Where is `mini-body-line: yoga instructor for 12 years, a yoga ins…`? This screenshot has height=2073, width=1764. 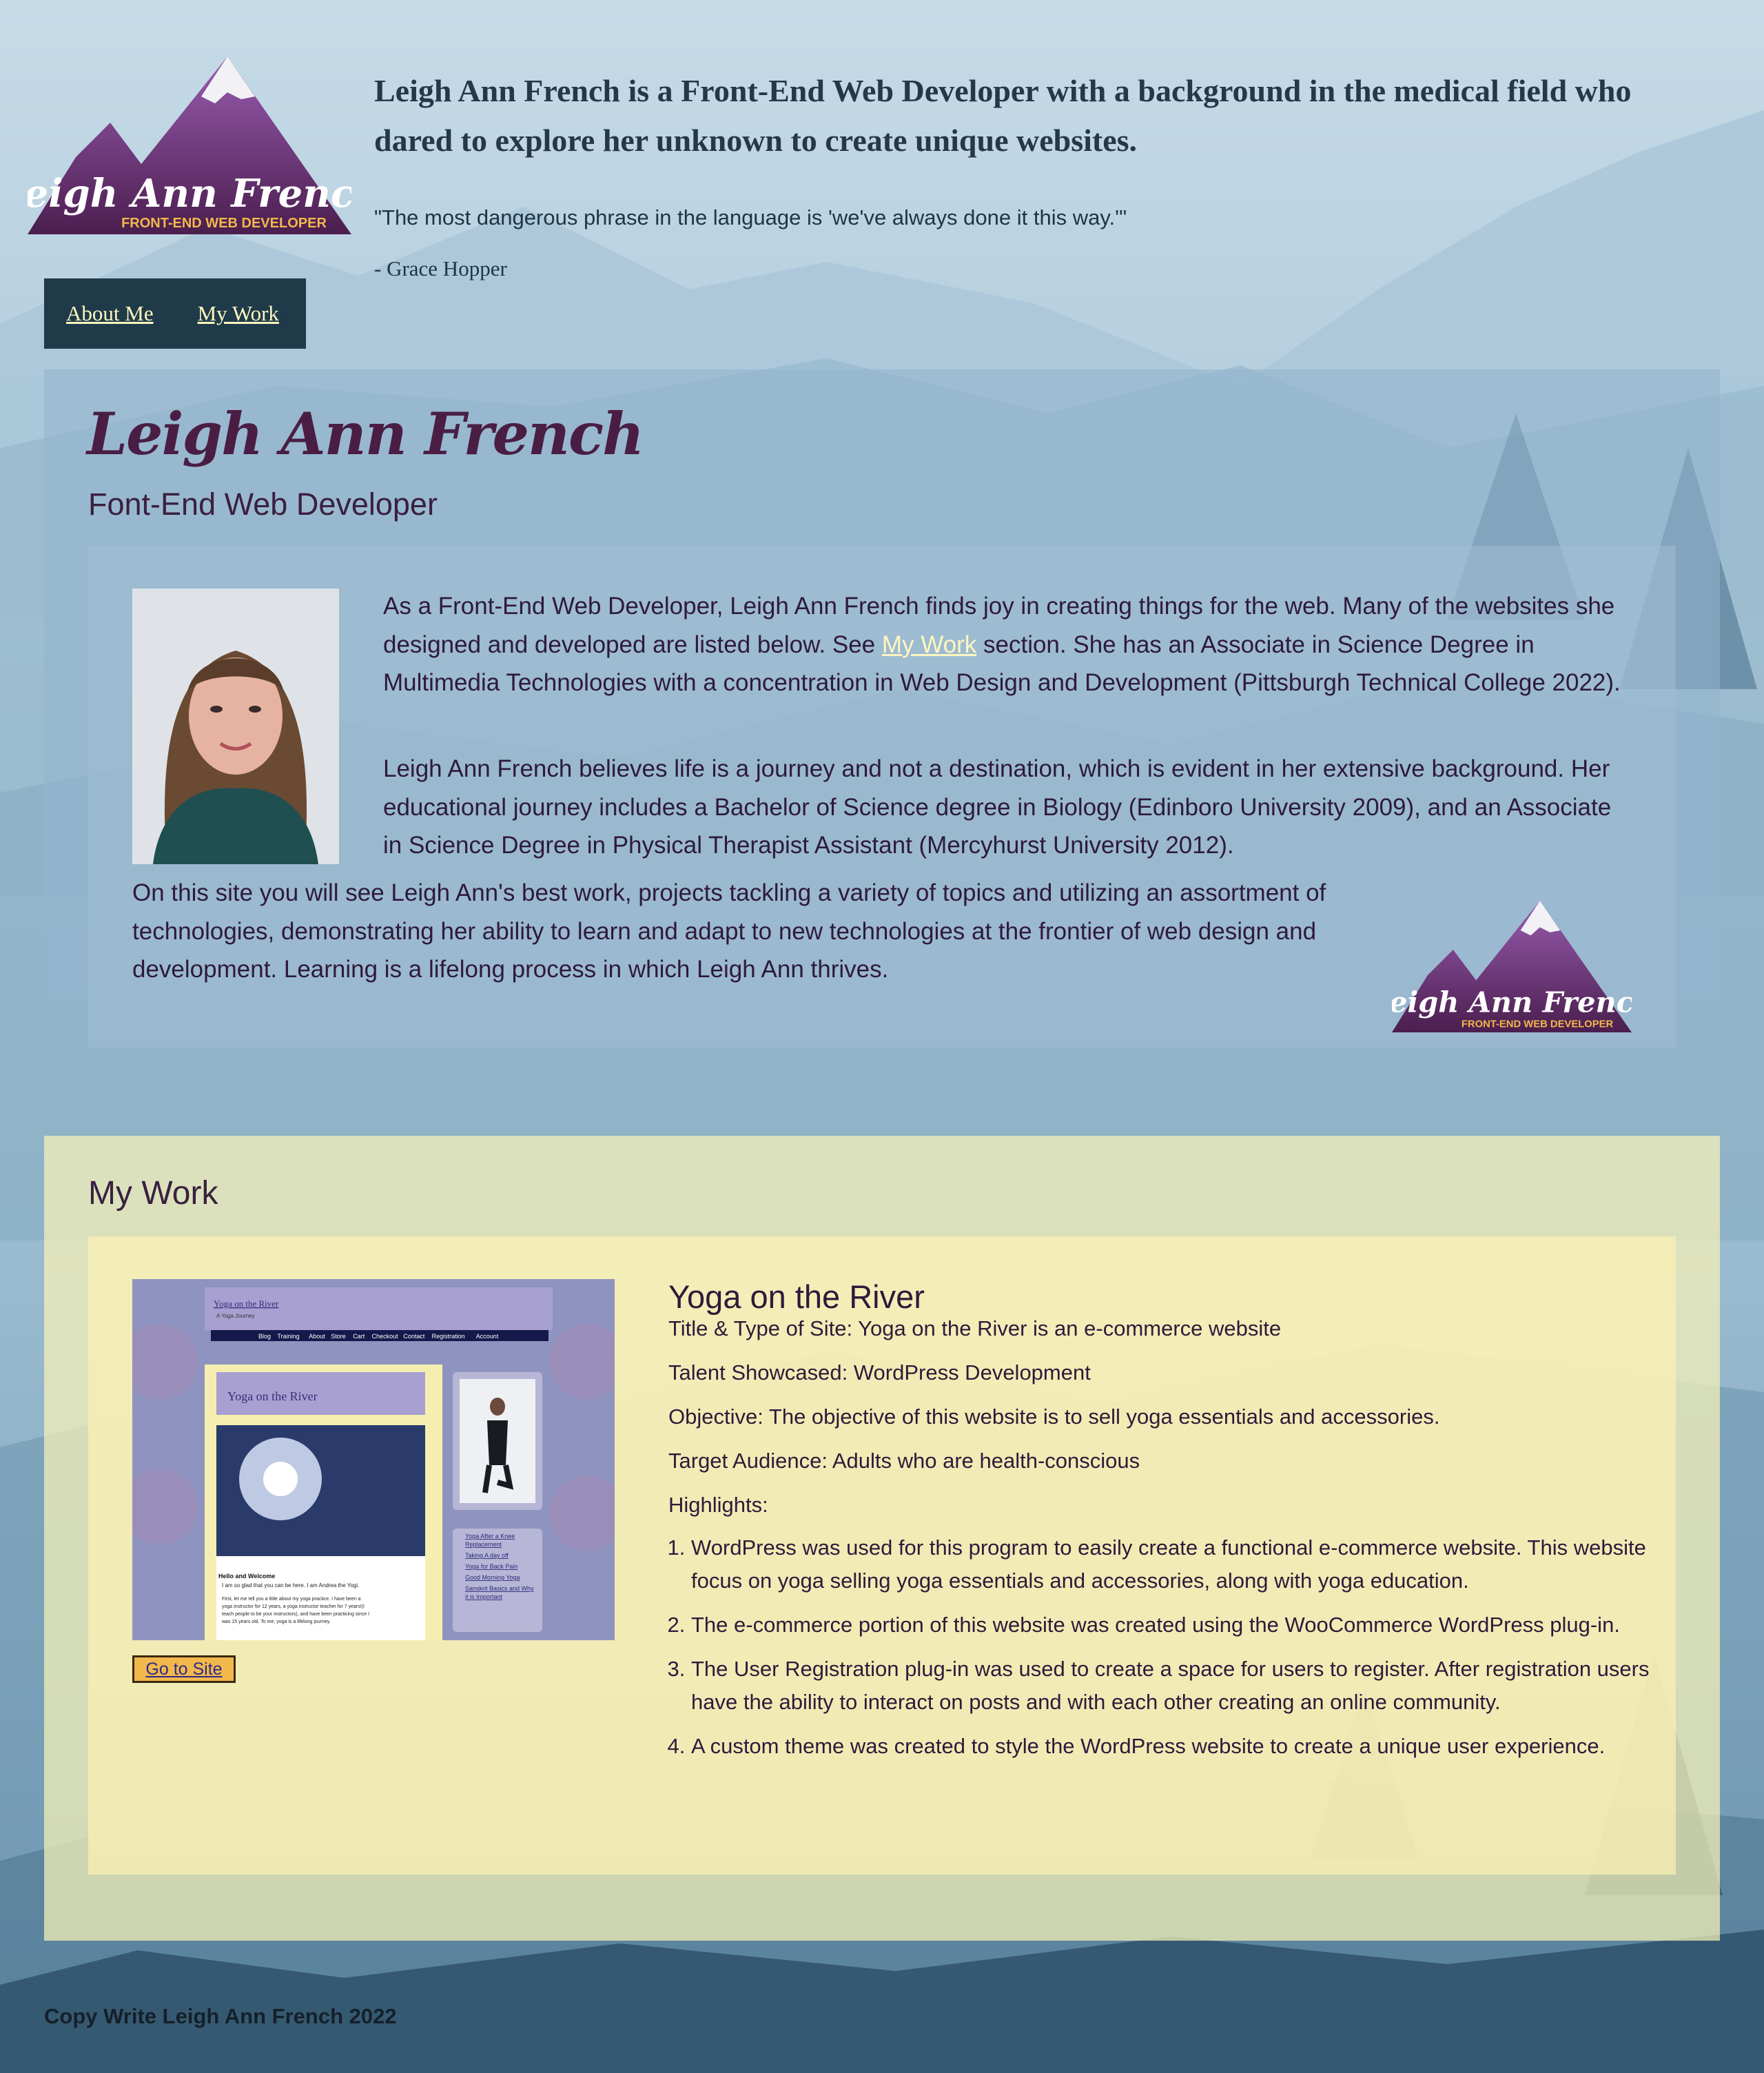
mini-body-line: yoga instructor for 12 years, a yoga ins… is located at coordinates (293, 1606).